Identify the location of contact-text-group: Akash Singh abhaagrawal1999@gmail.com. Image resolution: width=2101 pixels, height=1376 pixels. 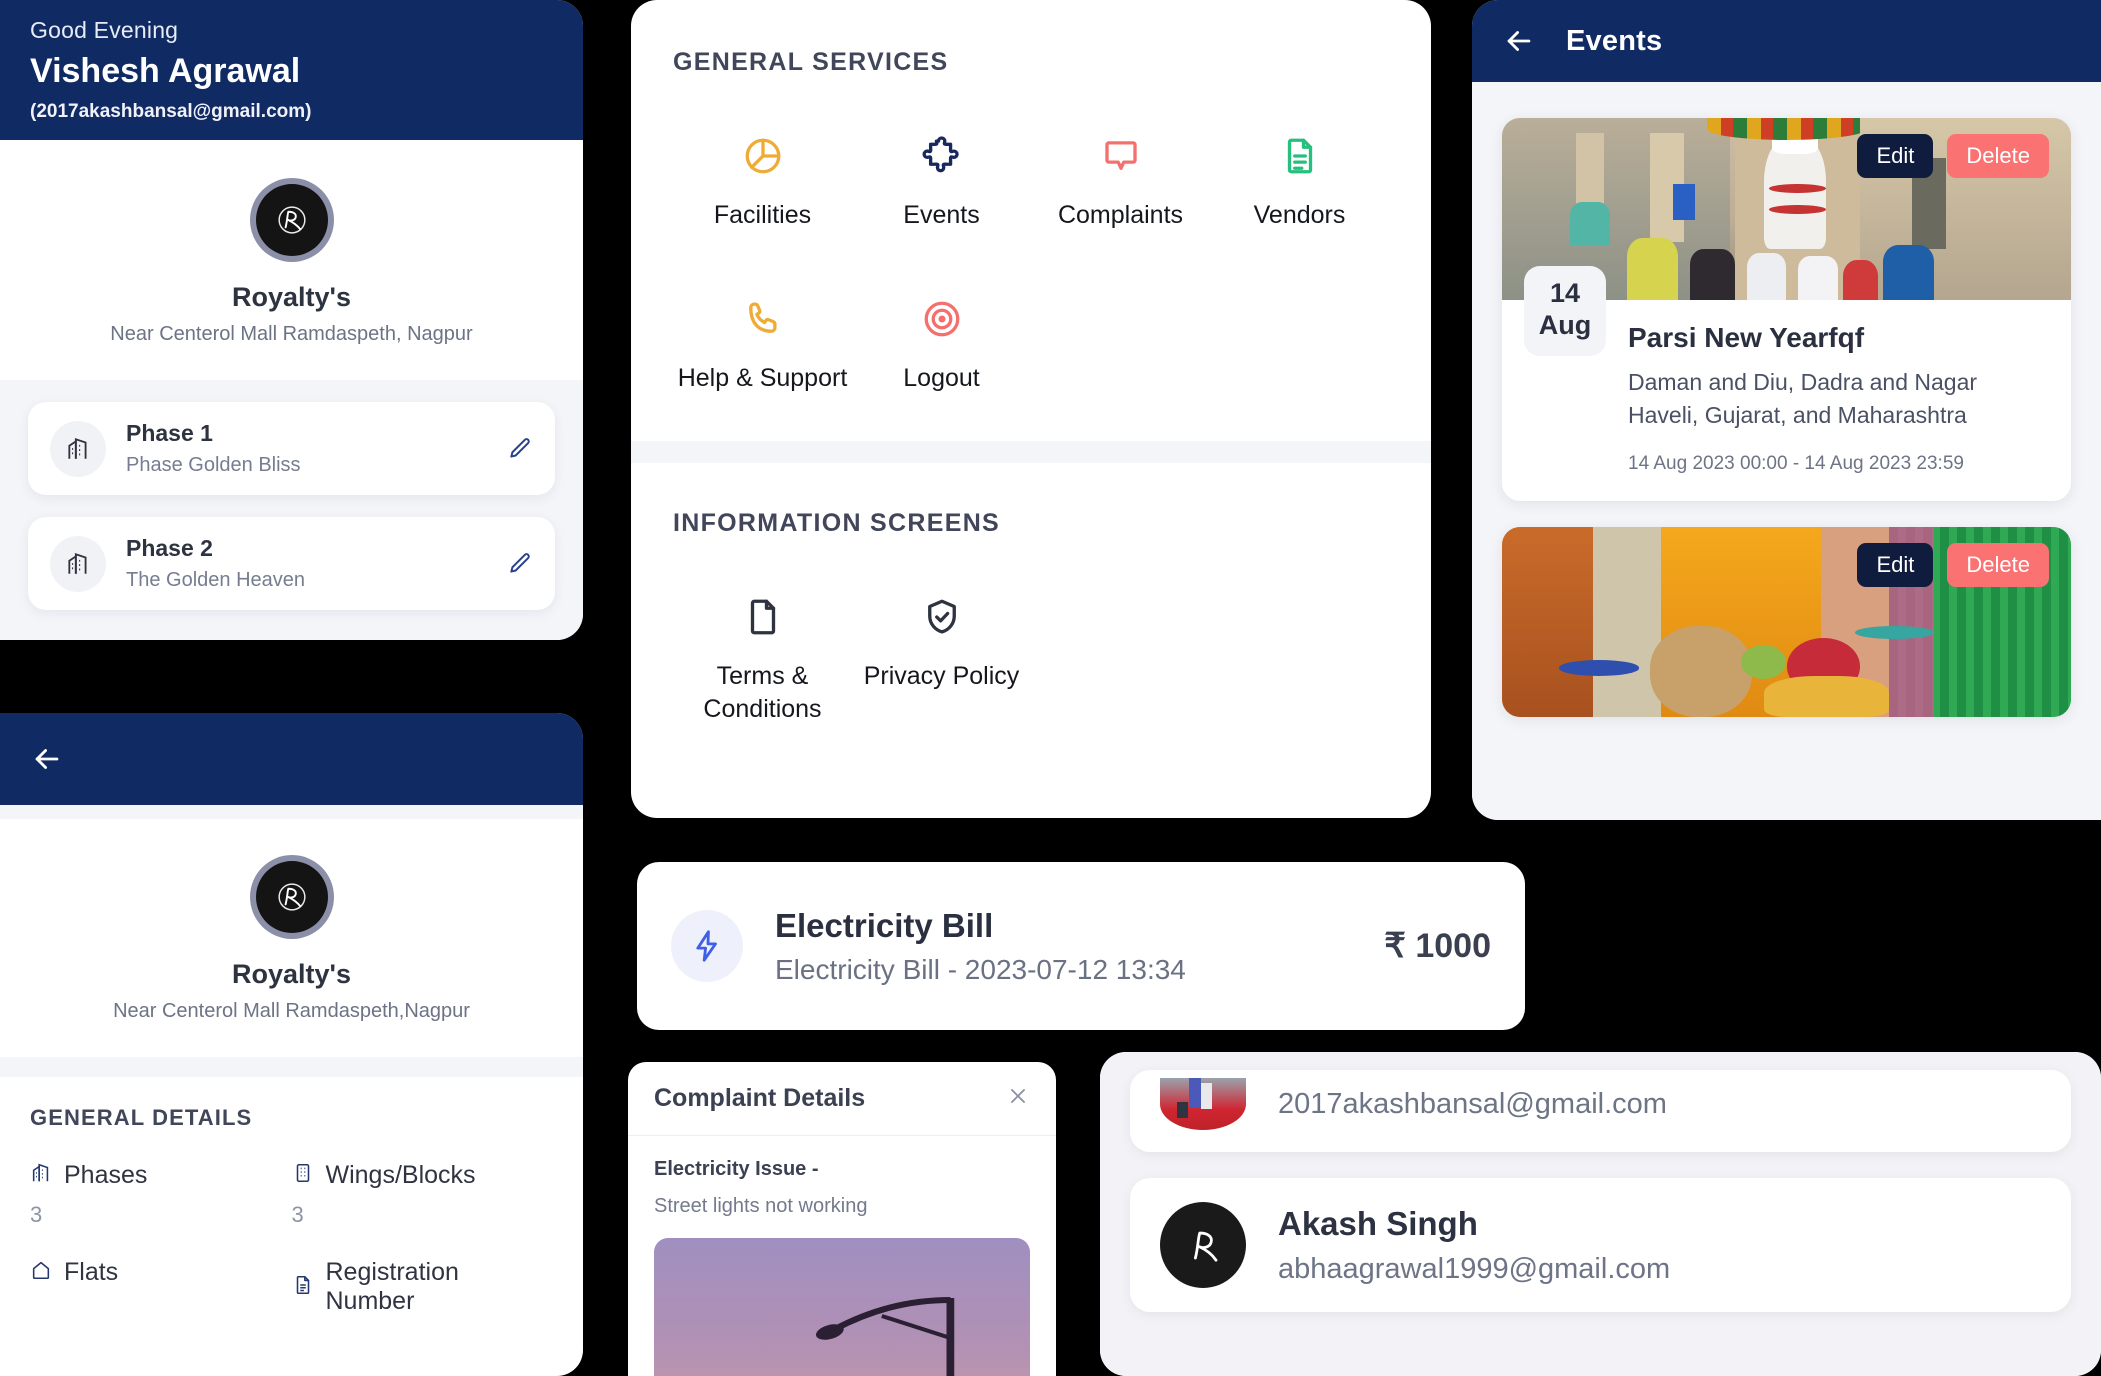
(1474, 1245).